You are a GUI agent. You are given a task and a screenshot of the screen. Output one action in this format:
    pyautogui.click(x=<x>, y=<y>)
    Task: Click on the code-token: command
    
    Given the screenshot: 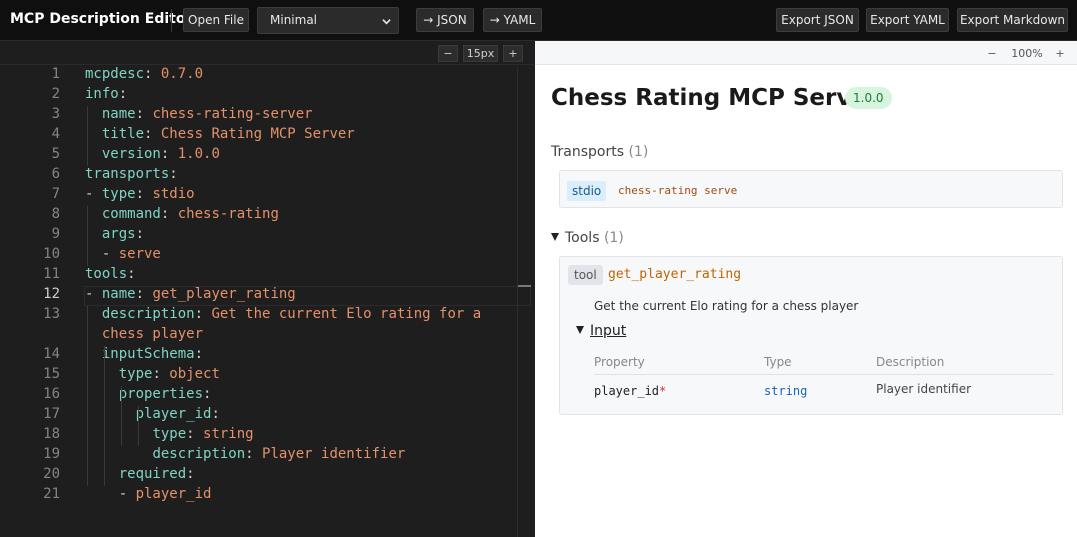 What is the action you would take?
    pyautogui.click(x=131, y=214)
    